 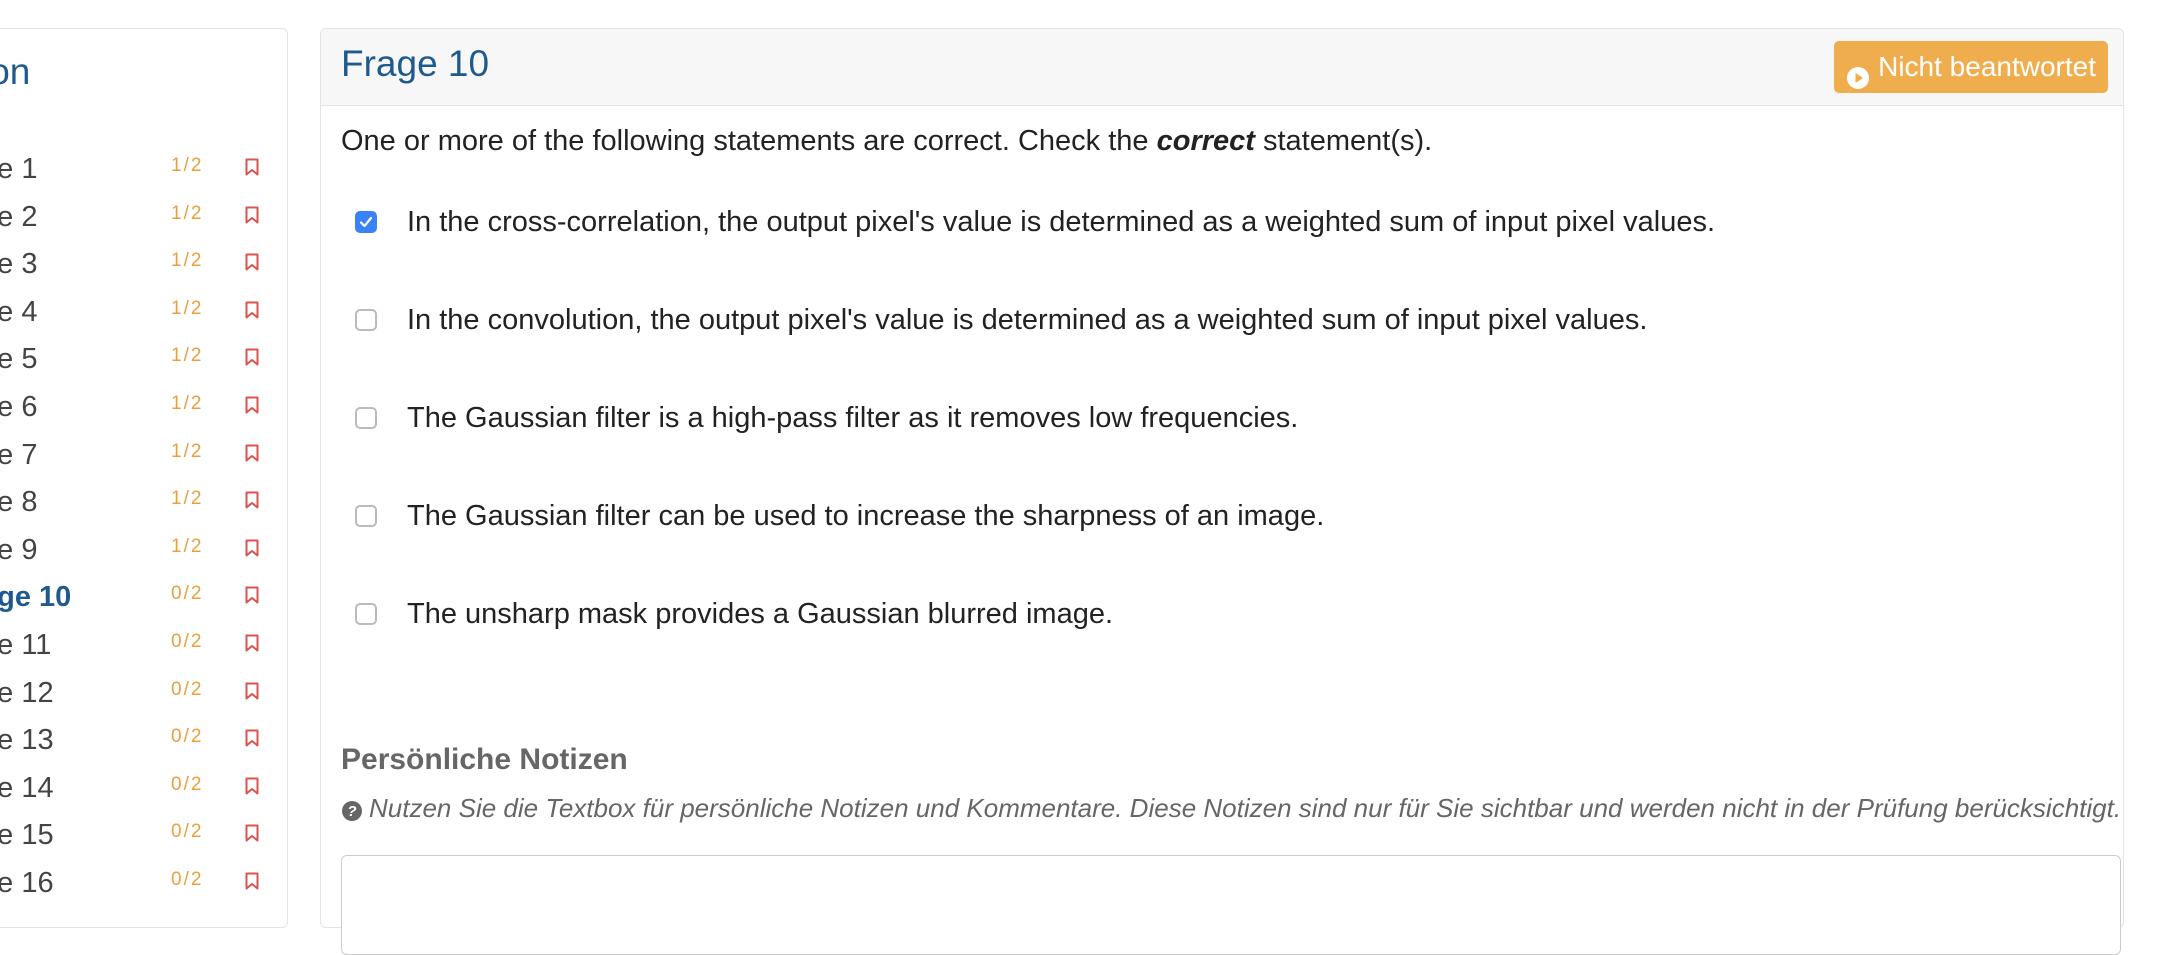 I want to click on sidebar-item-label: ge 6, so click(x=19, y=406).